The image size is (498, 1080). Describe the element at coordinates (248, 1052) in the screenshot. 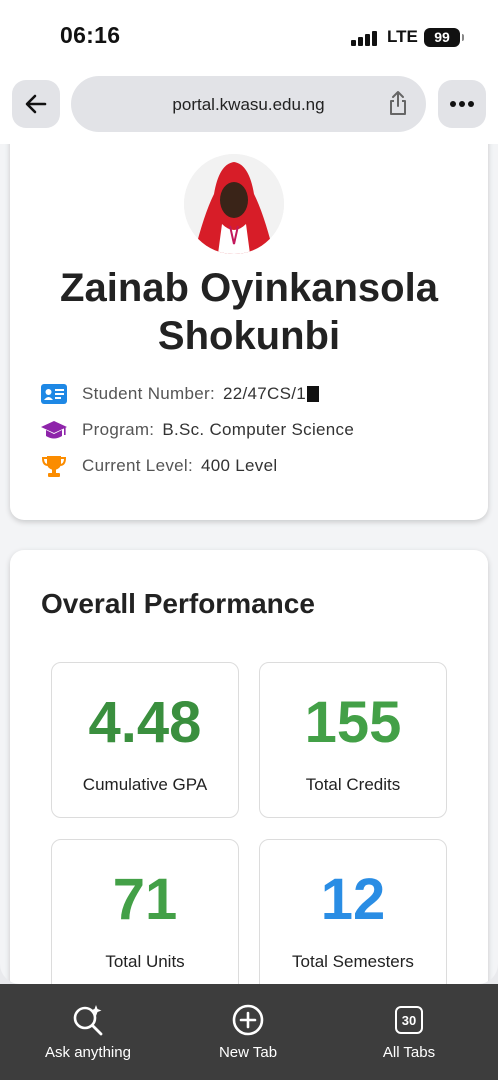

I see `new-tab-label: New Tab` at that location.